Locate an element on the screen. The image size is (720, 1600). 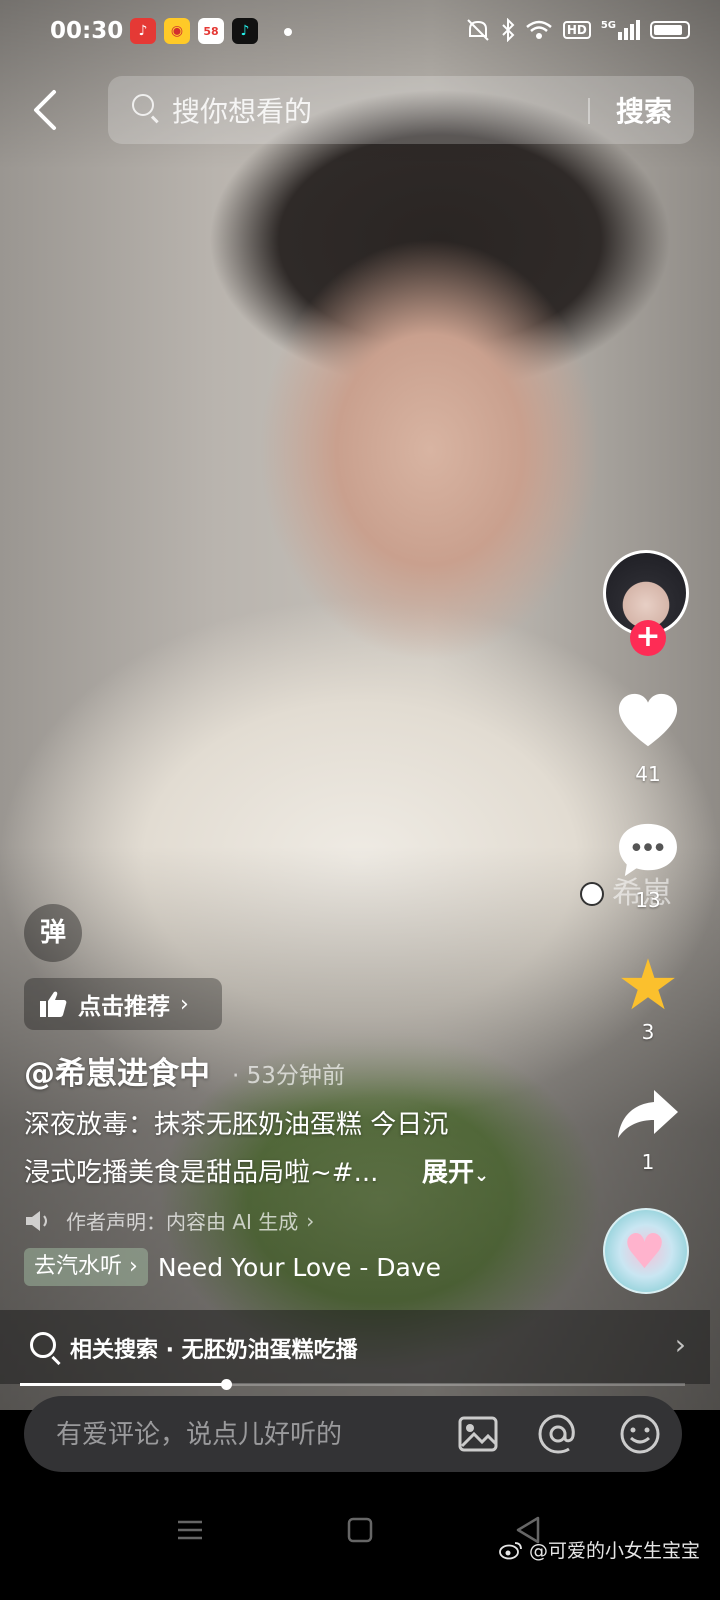
status-time: 00:30 is located at coordinates (87, 31).